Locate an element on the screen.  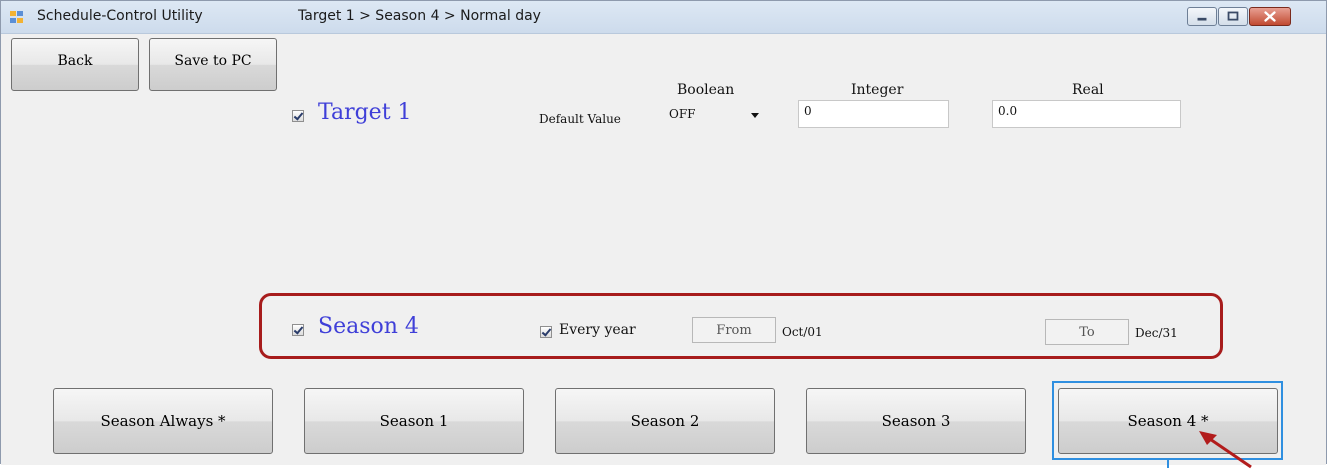
default-value-label: Default Value is located at coordinates (580, 119).